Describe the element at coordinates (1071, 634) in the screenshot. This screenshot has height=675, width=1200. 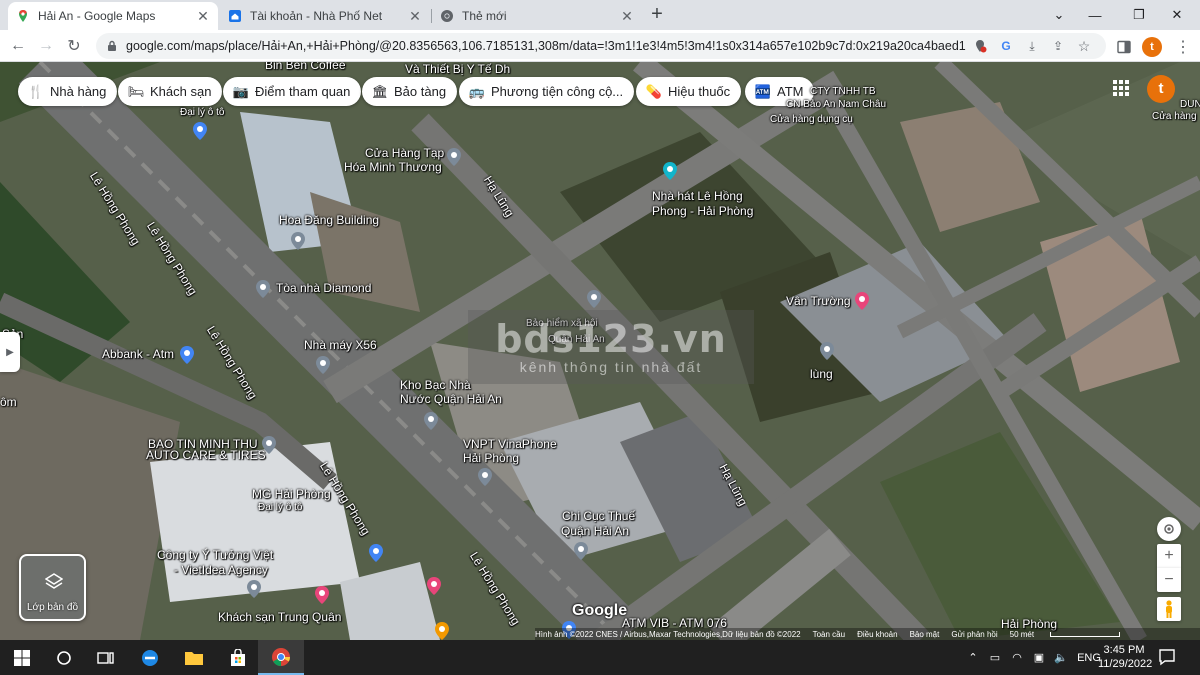
I see `scale-label: 50 mét` at that location.